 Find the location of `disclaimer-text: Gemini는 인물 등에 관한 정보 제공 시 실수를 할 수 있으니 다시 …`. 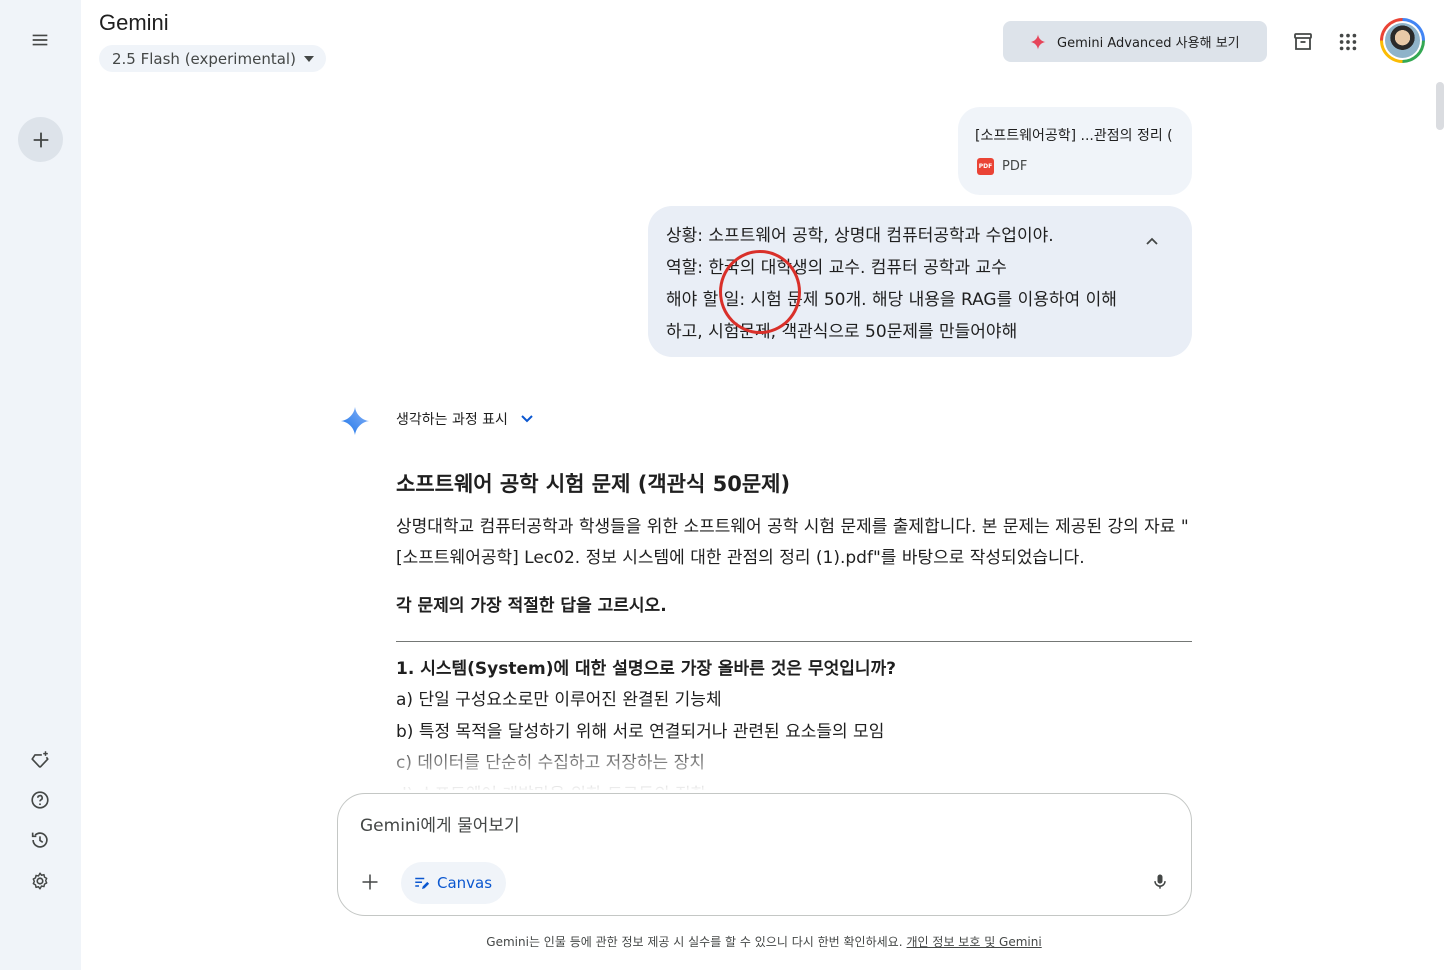

disclaimer-text: Gemini는 인물 등에 관한 정보 제공 시 실수를 할 수 있으니 다시 … is located at coordinates (694, 942).